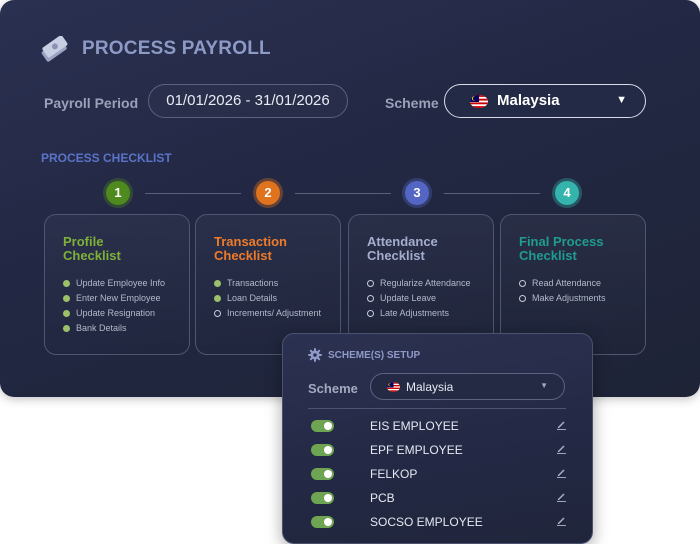 This screenshot has width=700, height=544. What do you see at coordinates (268, 193) in the screenshot?
I see `step-2-badge: 2` at bounding box center [268, 193].